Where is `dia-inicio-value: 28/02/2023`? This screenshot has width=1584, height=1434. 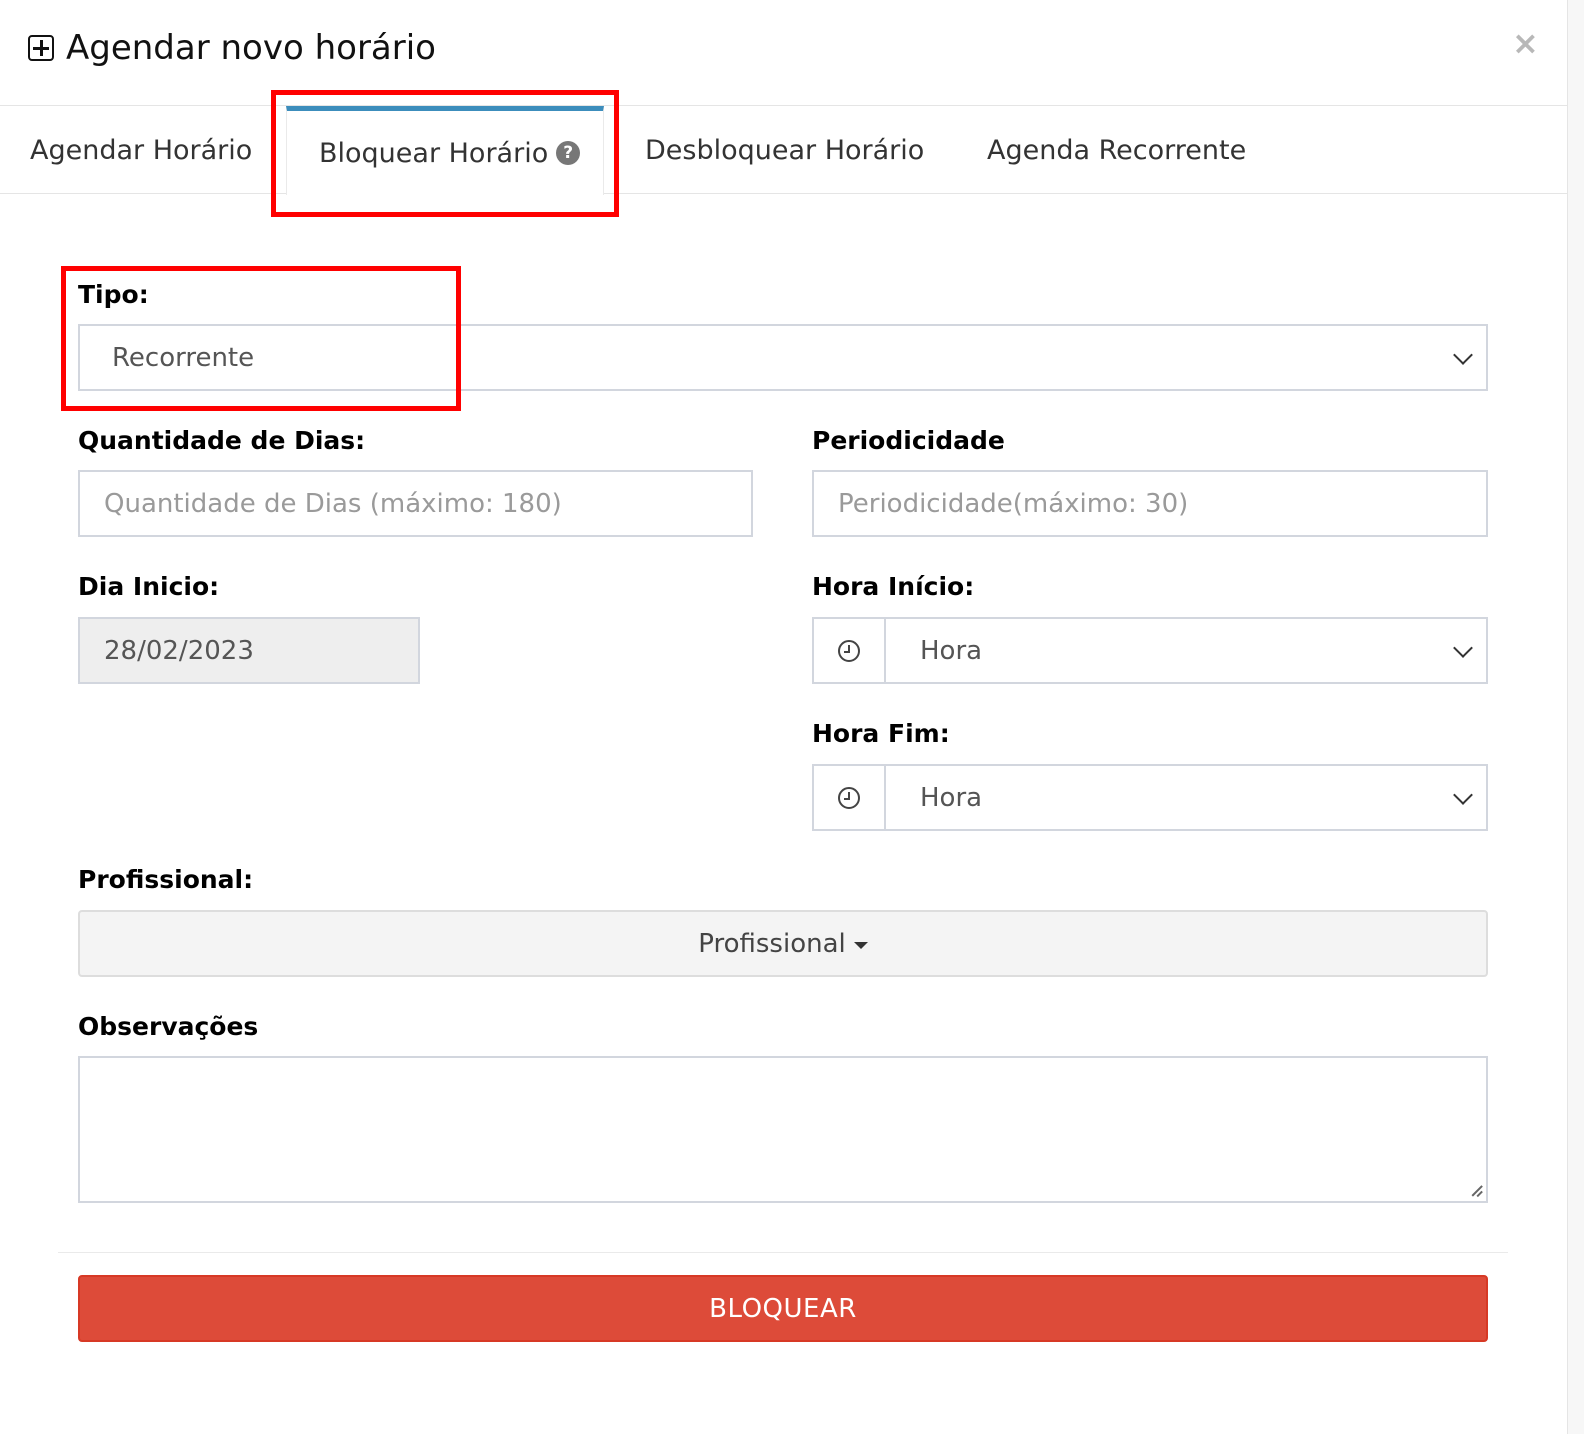
dia-inicio-value: 28/02/2023 is located at coordinates (179, 650).